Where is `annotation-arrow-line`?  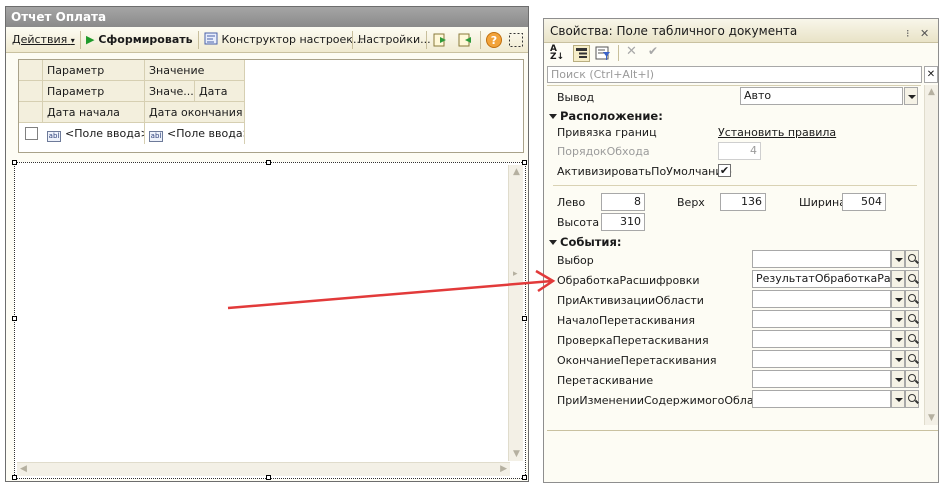 annotation-arrow-line is located at coordinates (390, 294).